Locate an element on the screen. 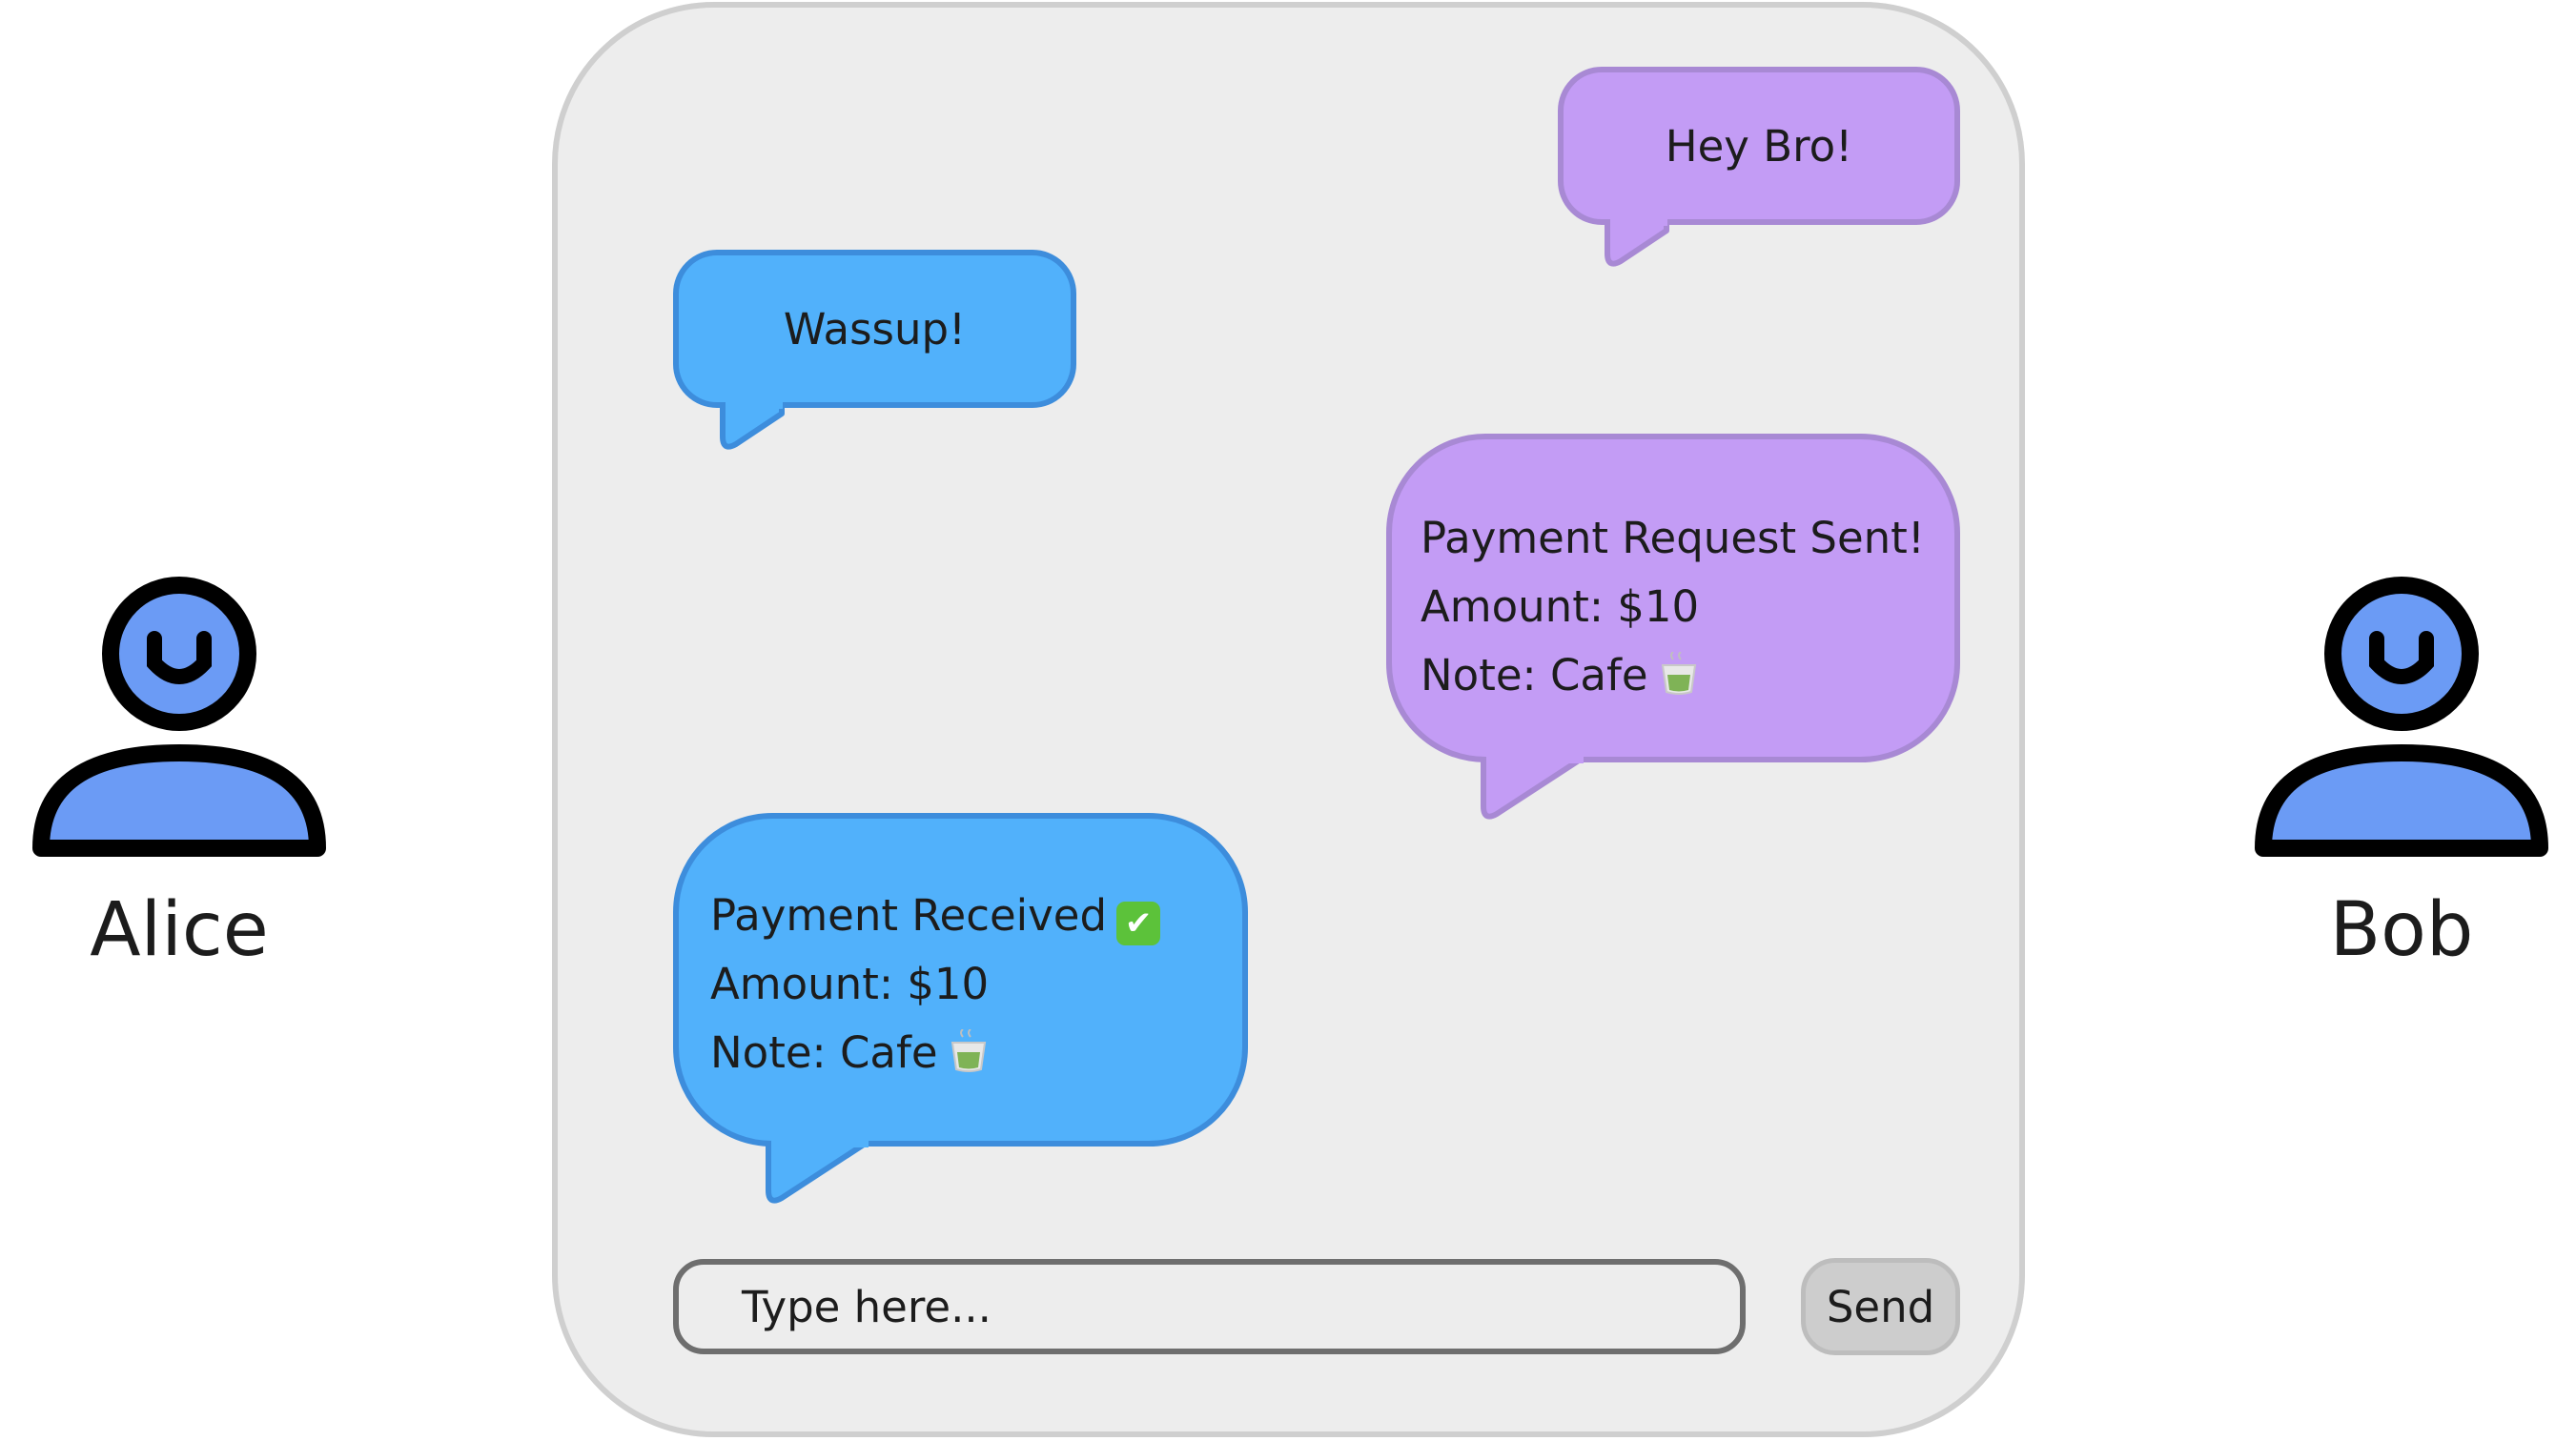 The width and height of the screenshot is (2576, 1441). user-name-alice: Alice is located at coordinates (179, 930).